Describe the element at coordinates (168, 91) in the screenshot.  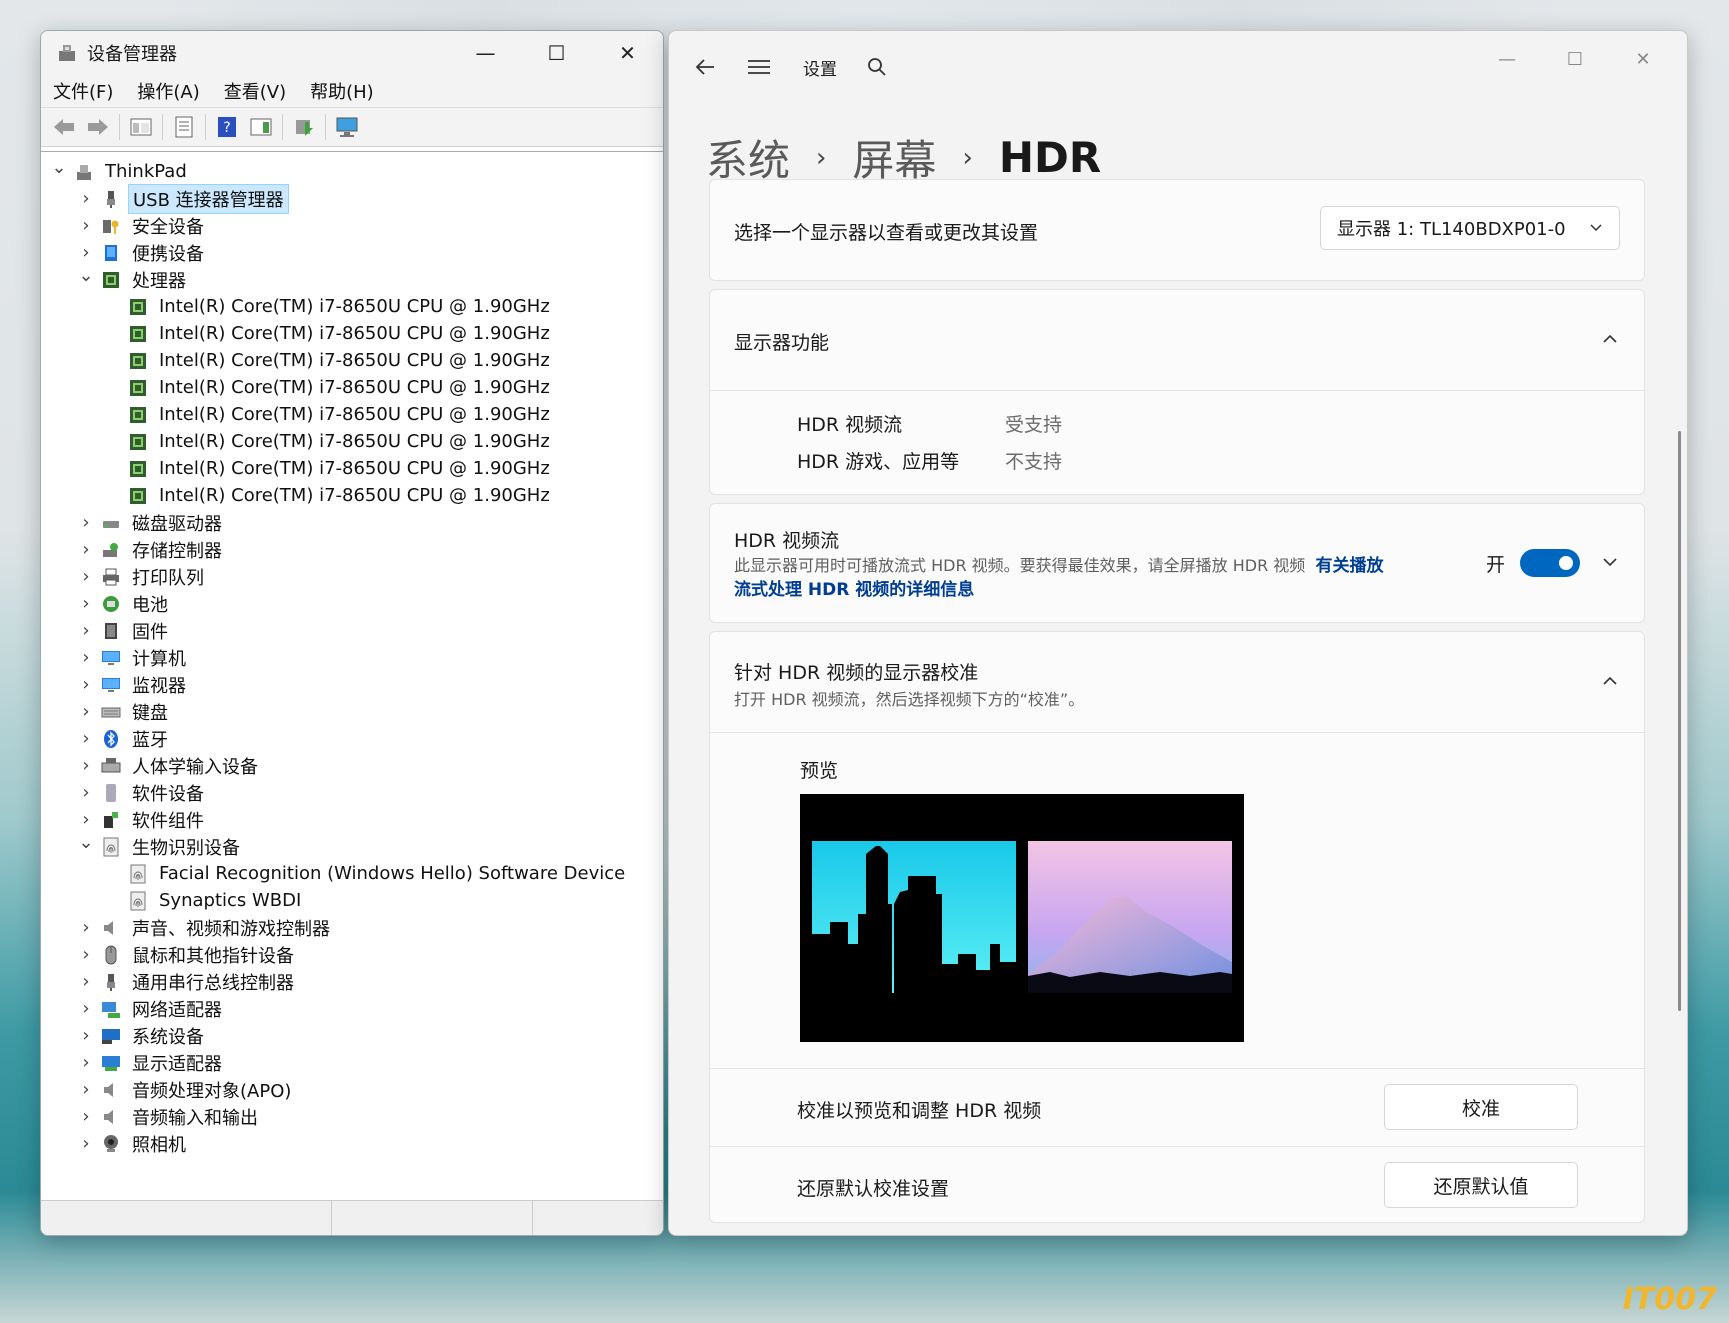
I see `menu-action: 操作(A)` at that location.